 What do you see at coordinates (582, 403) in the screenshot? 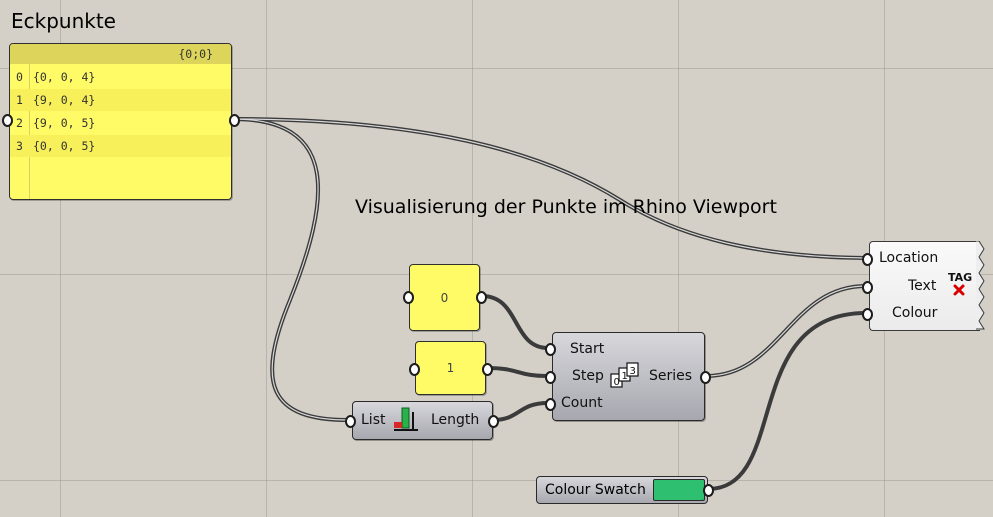
I see `series-count-label: Count` at bounding box center [582, 403].